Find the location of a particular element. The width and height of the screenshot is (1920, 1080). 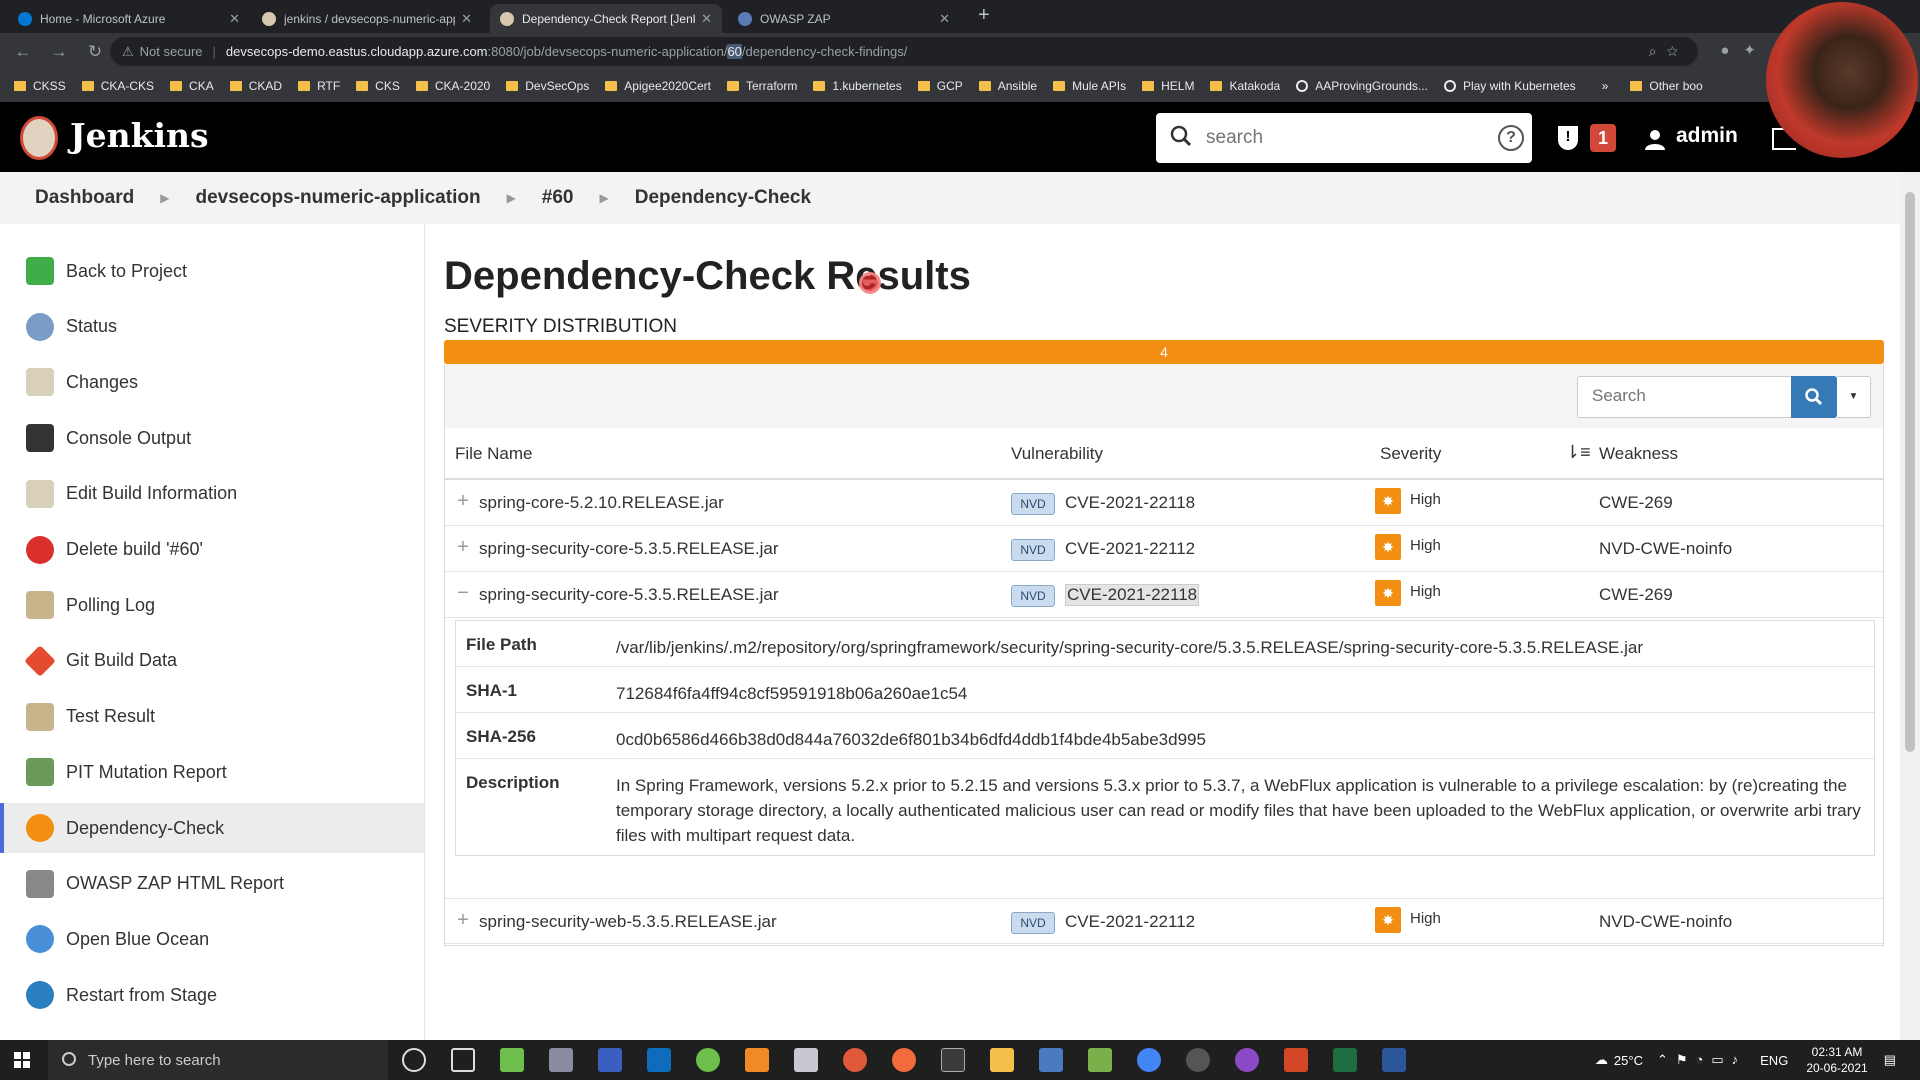

bookmark-item: CKAD is located at coordinates (255, 86).